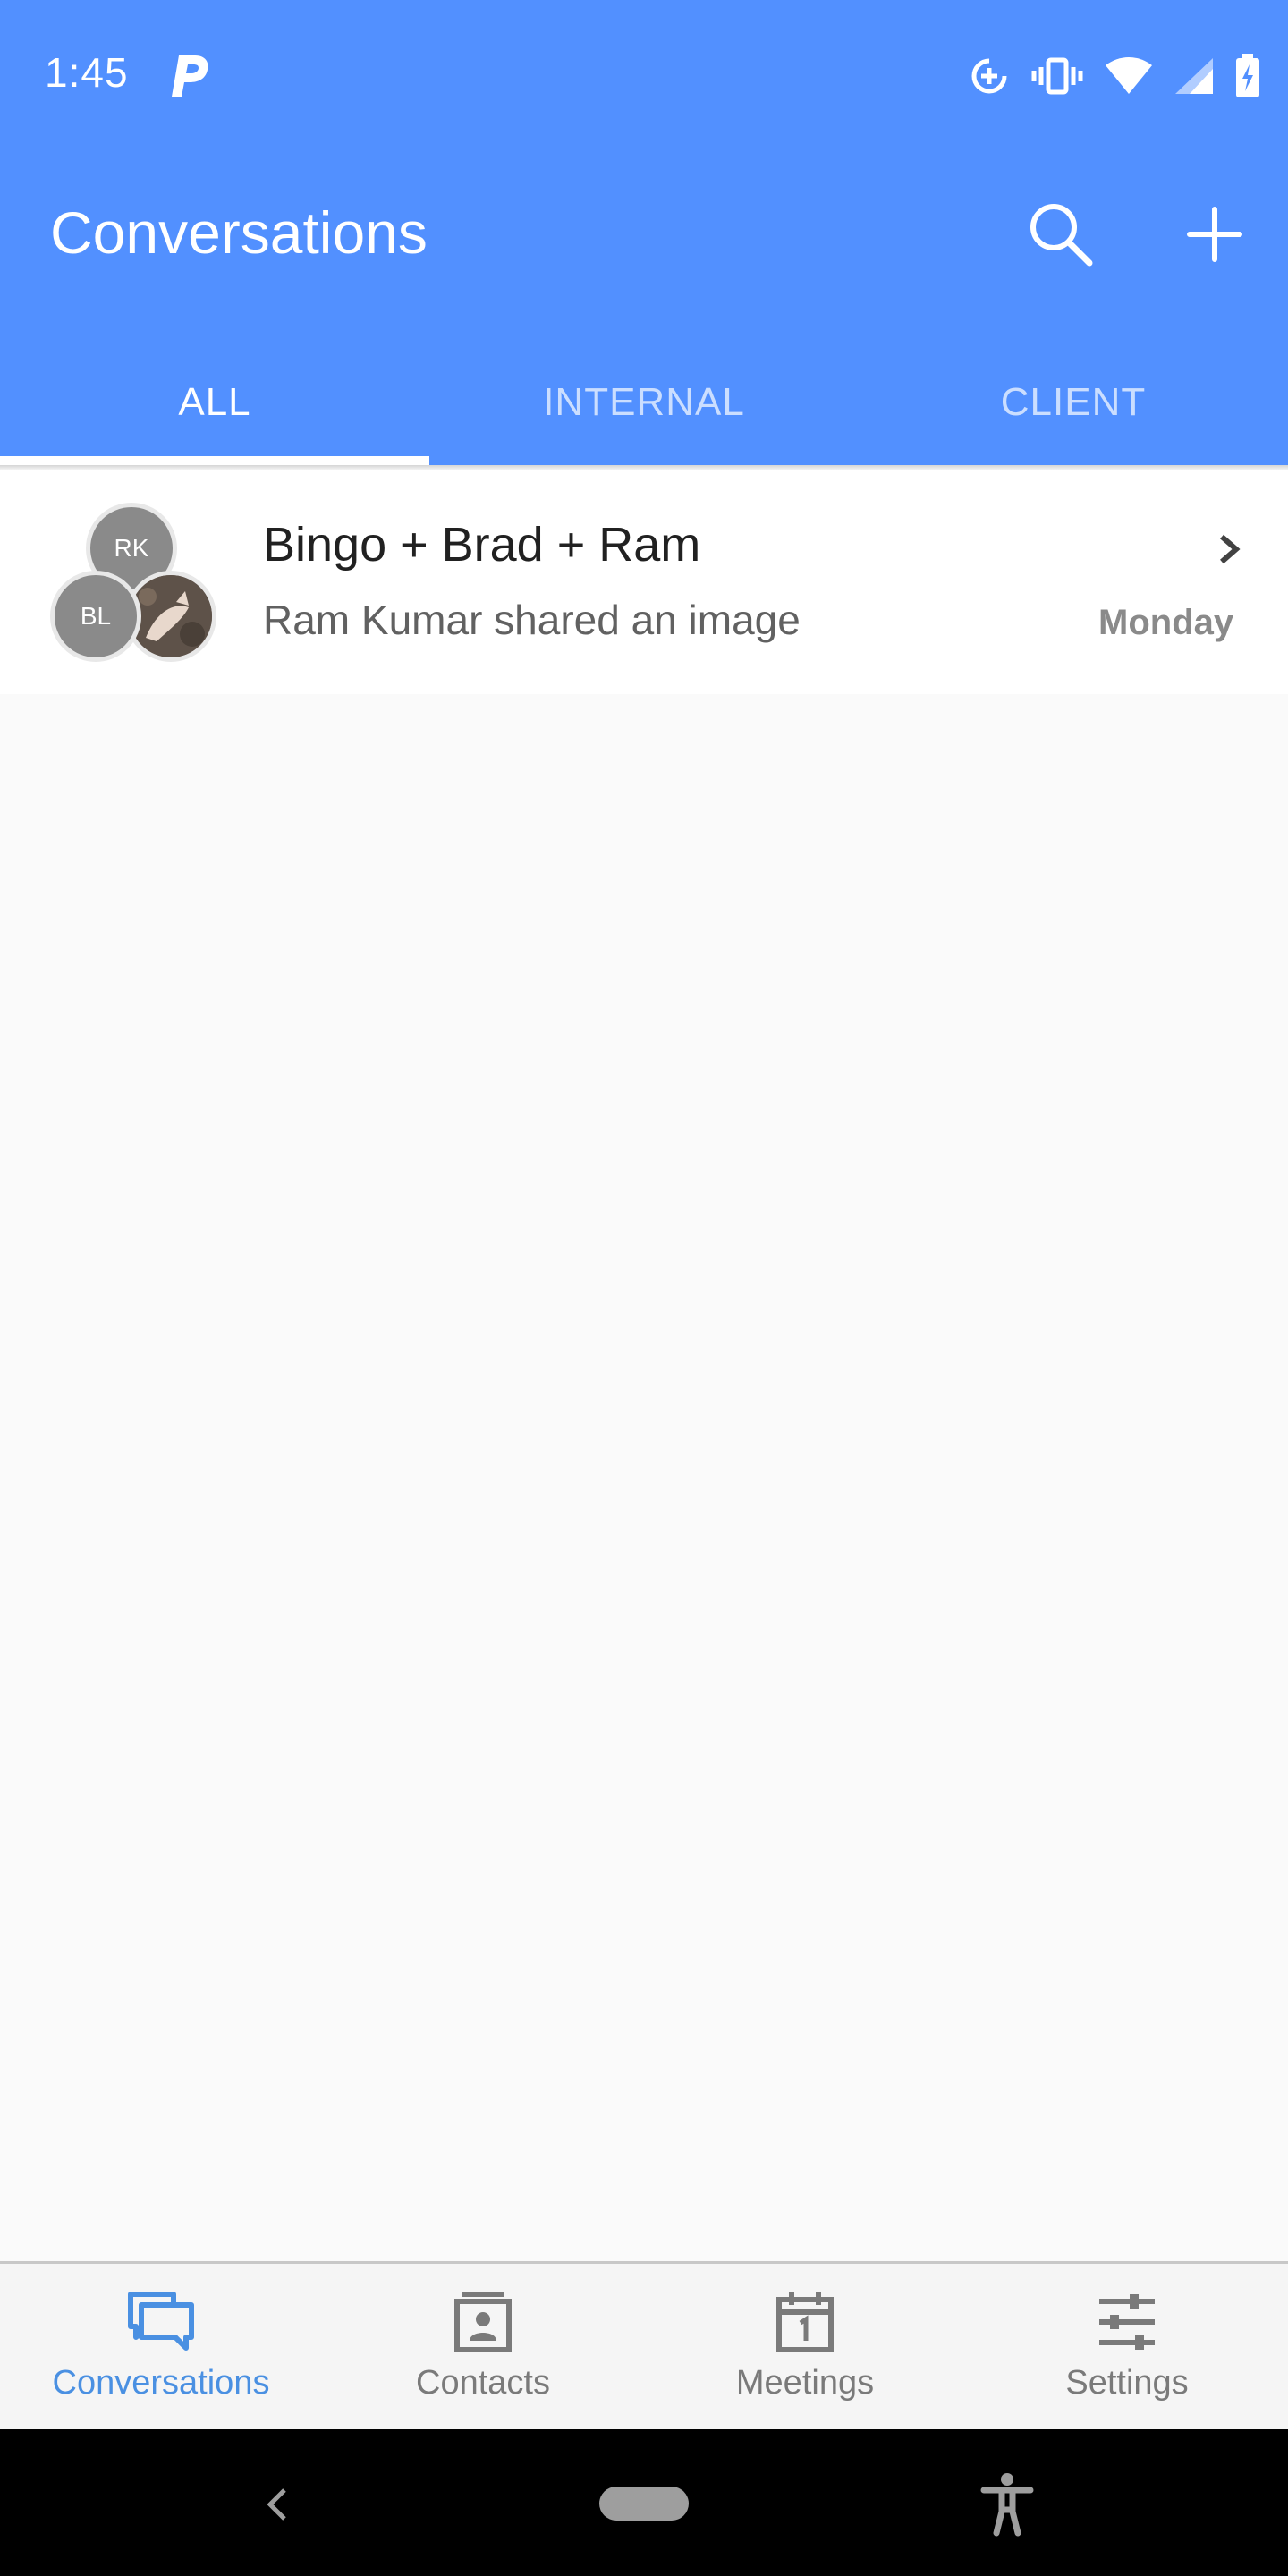 This screenshot has width=1288, height=2576. Describe the element at coordinates (482, 545) in the screenshot. I see `conversation-title: Bingo + Brad + Ram` at that location.